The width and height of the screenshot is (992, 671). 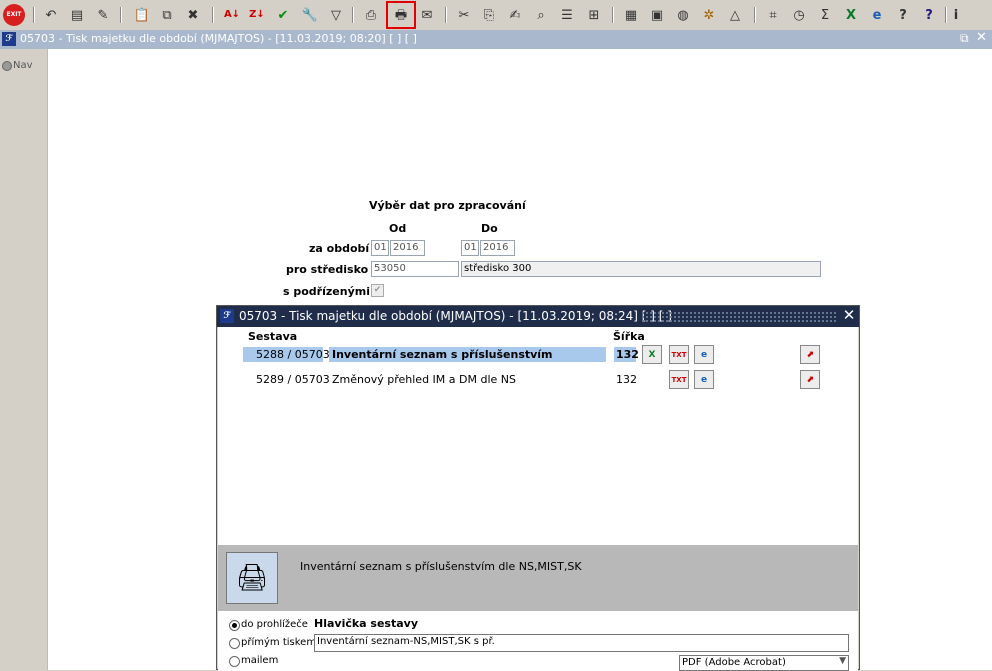 What do you see at coordinates (283, 15) in the screenshot?
I see `confirm-check-icon: ✔` at bounding box center [283, 15].